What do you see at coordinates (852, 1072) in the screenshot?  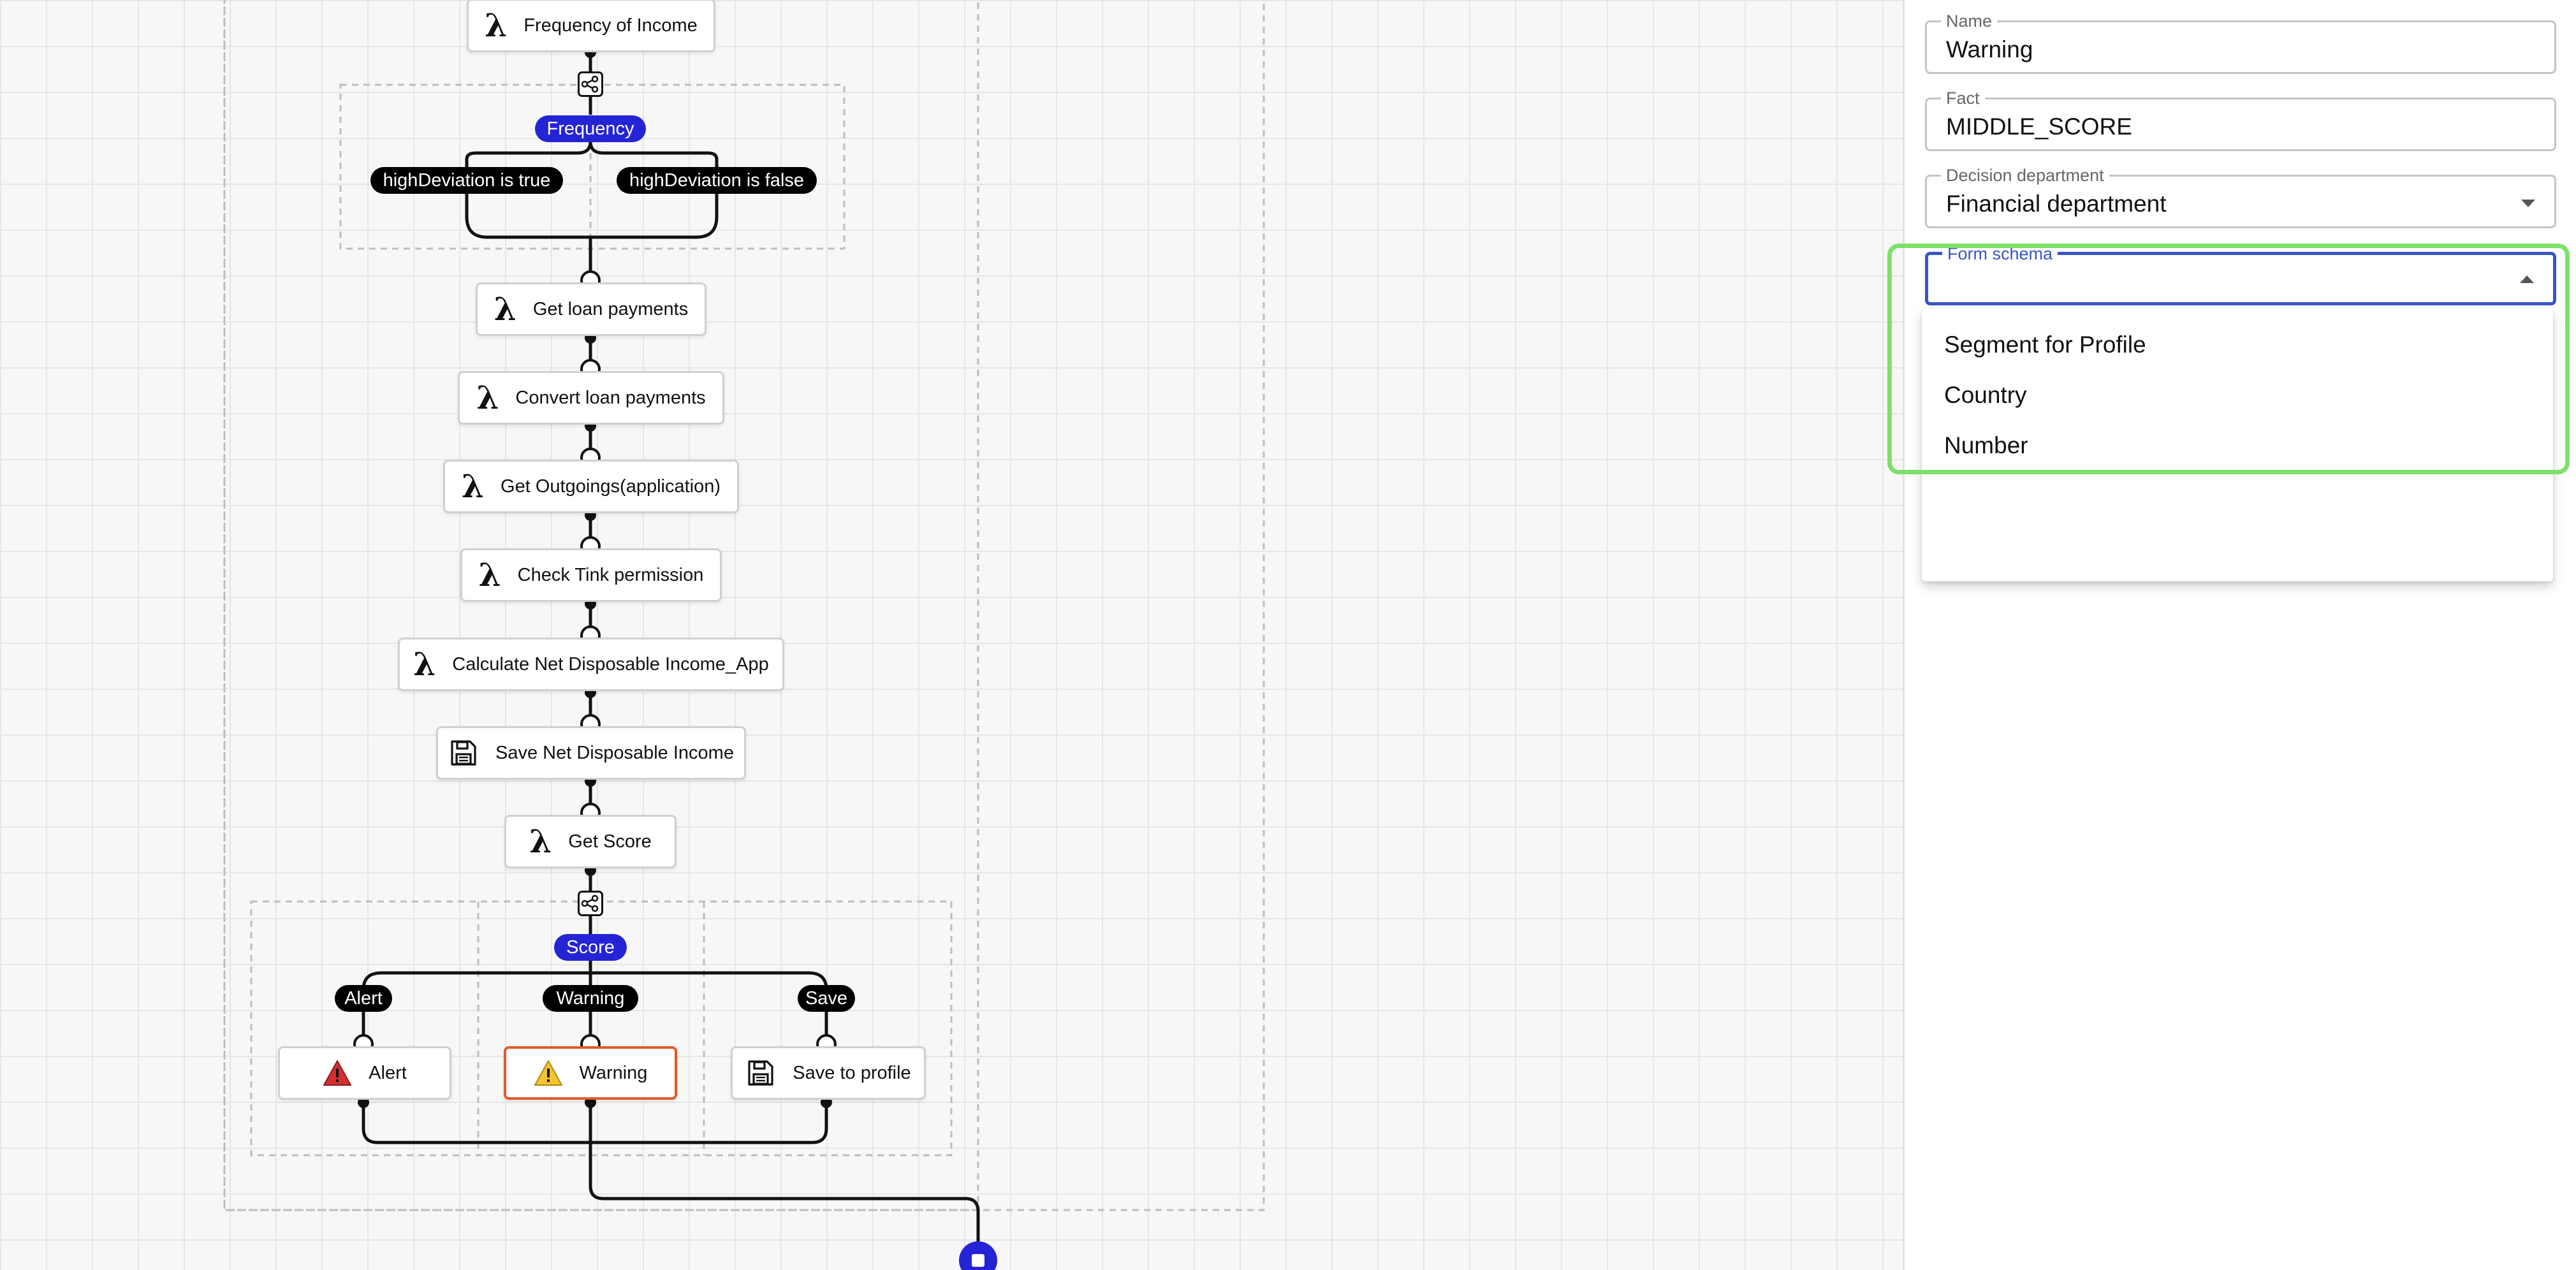 I see `node-label: Save to profile` at bounding box center [852, 1072].